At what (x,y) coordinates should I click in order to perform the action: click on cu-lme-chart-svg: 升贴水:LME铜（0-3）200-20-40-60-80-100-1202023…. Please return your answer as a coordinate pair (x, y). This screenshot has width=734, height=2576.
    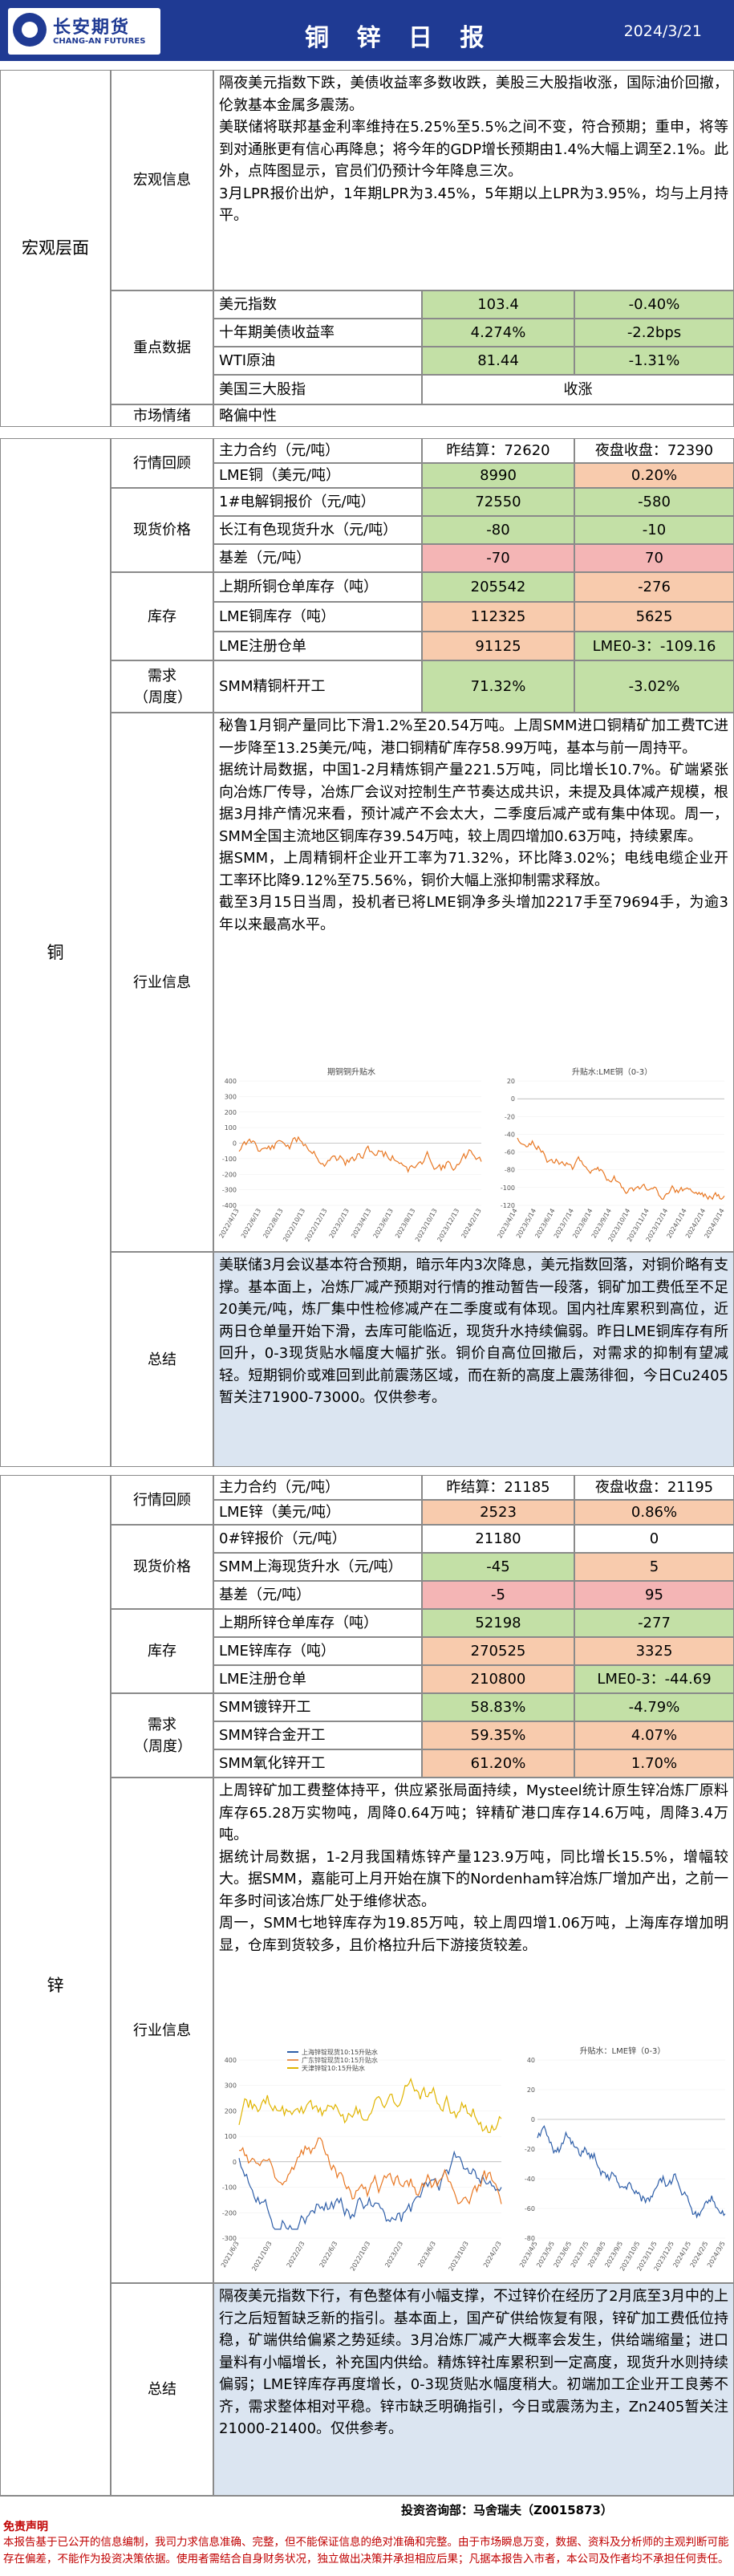
    Looking at the image, I should click on (610, 1155).